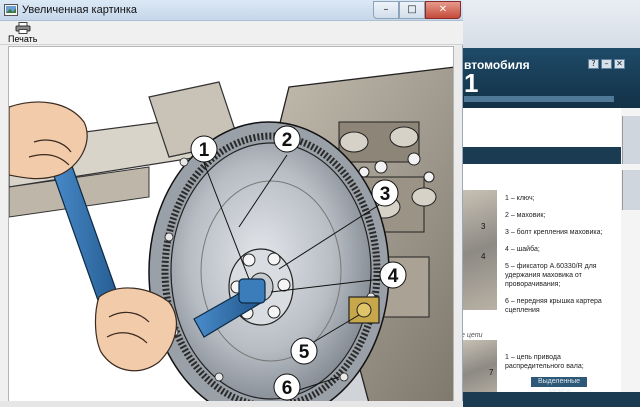  Describe the element at coordinates (204, 150) in the screenshot. I see `callout-1: 1` at that location.